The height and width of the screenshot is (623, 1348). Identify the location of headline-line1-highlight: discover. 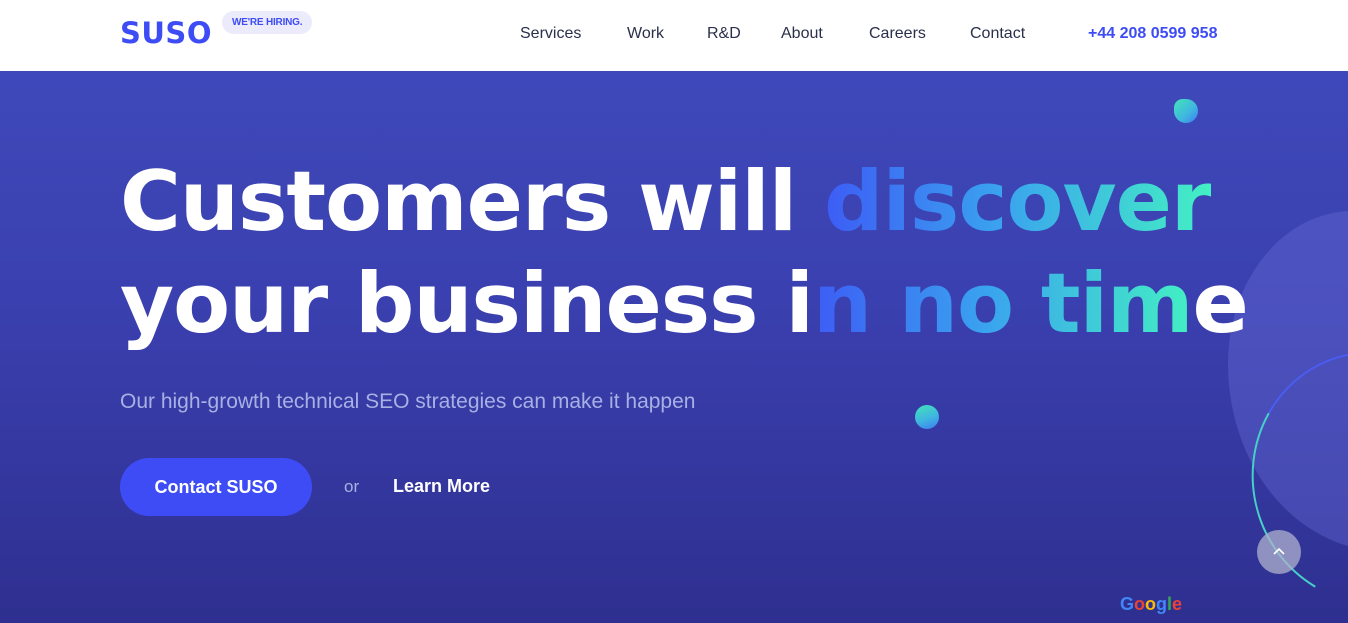
(1018, 201).